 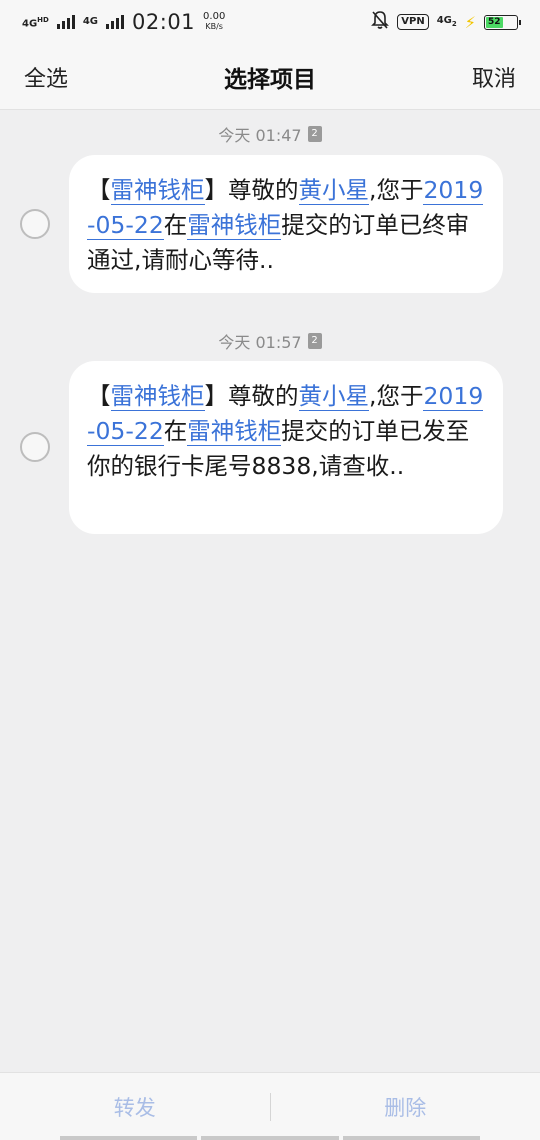 I want to click on forward-button: 转发, so click(x=135, y=1107).